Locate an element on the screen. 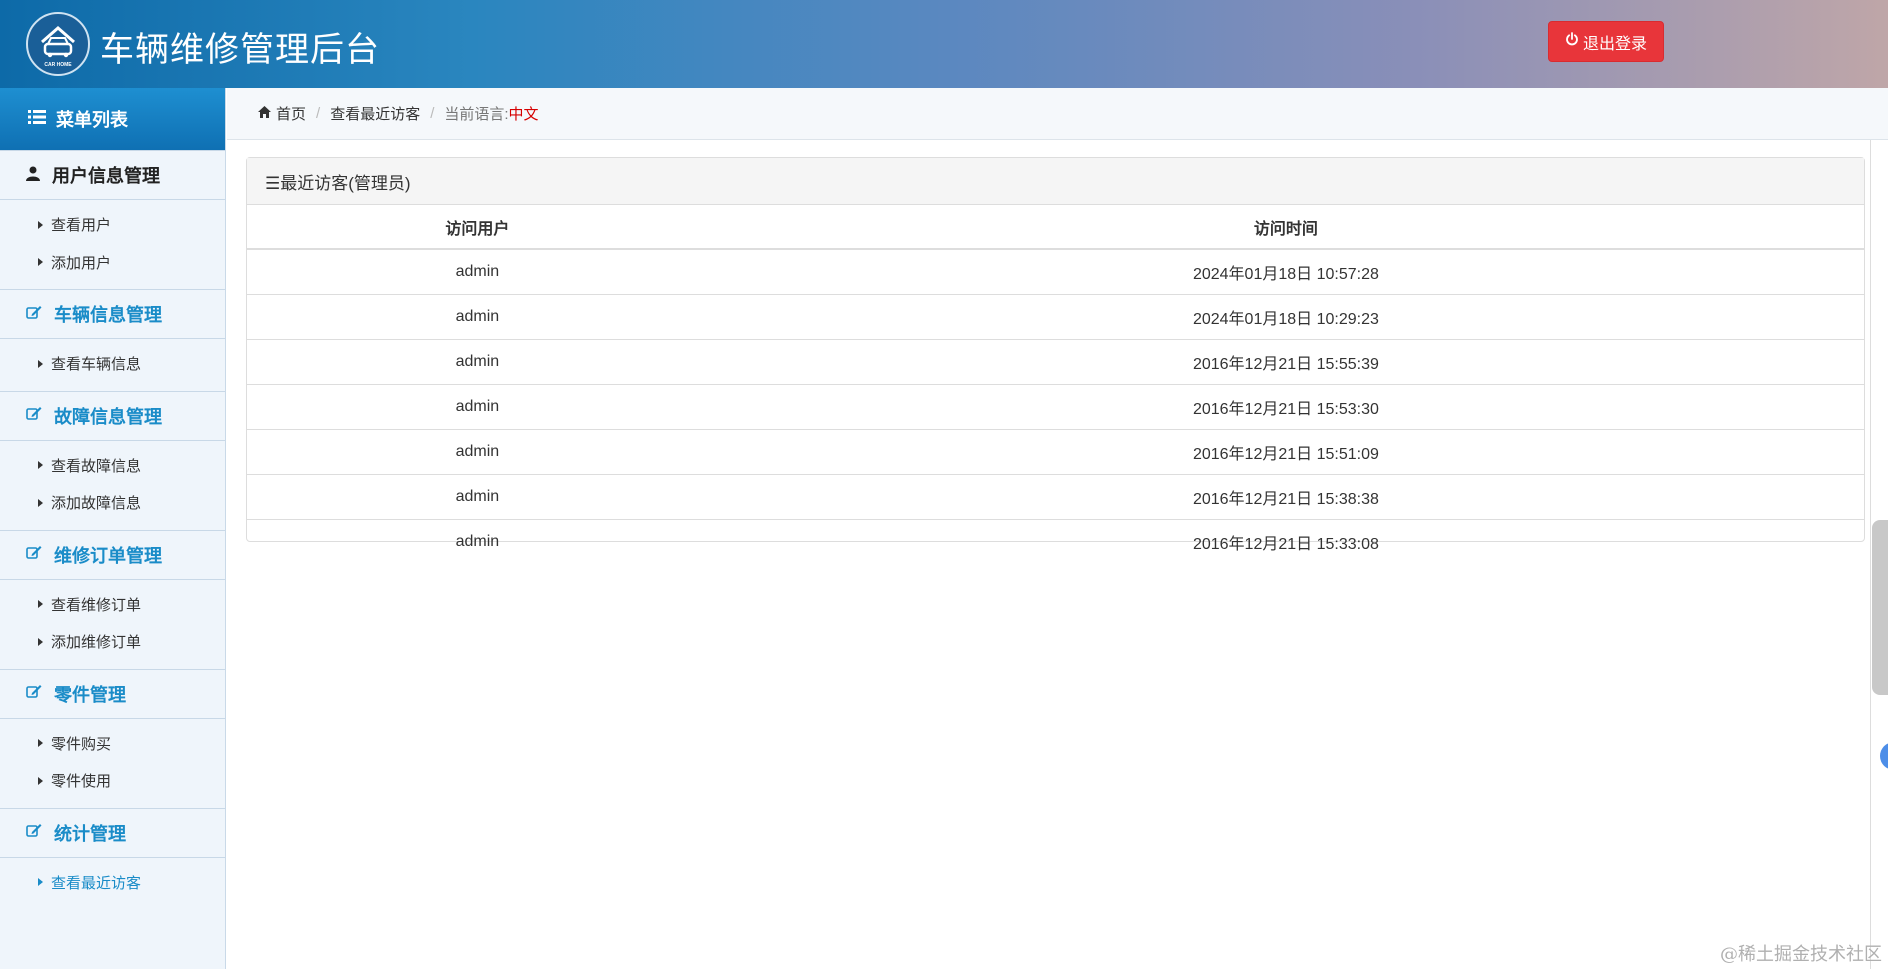 This screenshot has height=969, width=1888. table-row: admin 2016年12月21日 15:55:39 is located at coordinates (1055, 362).